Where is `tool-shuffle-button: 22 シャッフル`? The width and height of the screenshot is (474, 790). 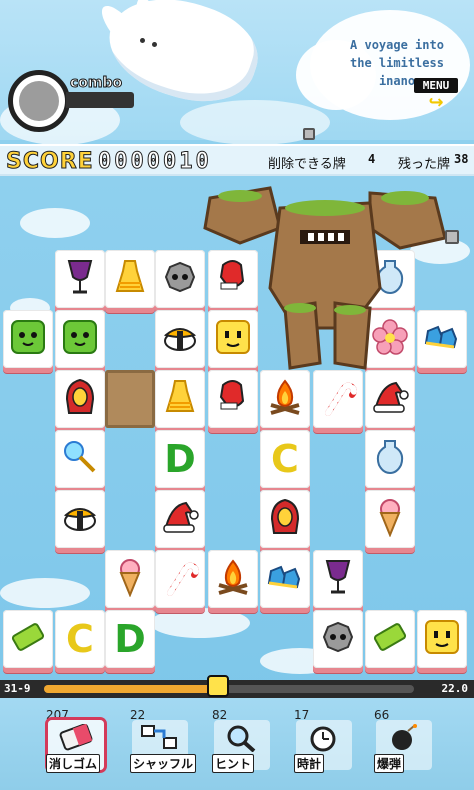
tool-shuffle-button: 22 シャッフル is located at coordinates (160, 741).